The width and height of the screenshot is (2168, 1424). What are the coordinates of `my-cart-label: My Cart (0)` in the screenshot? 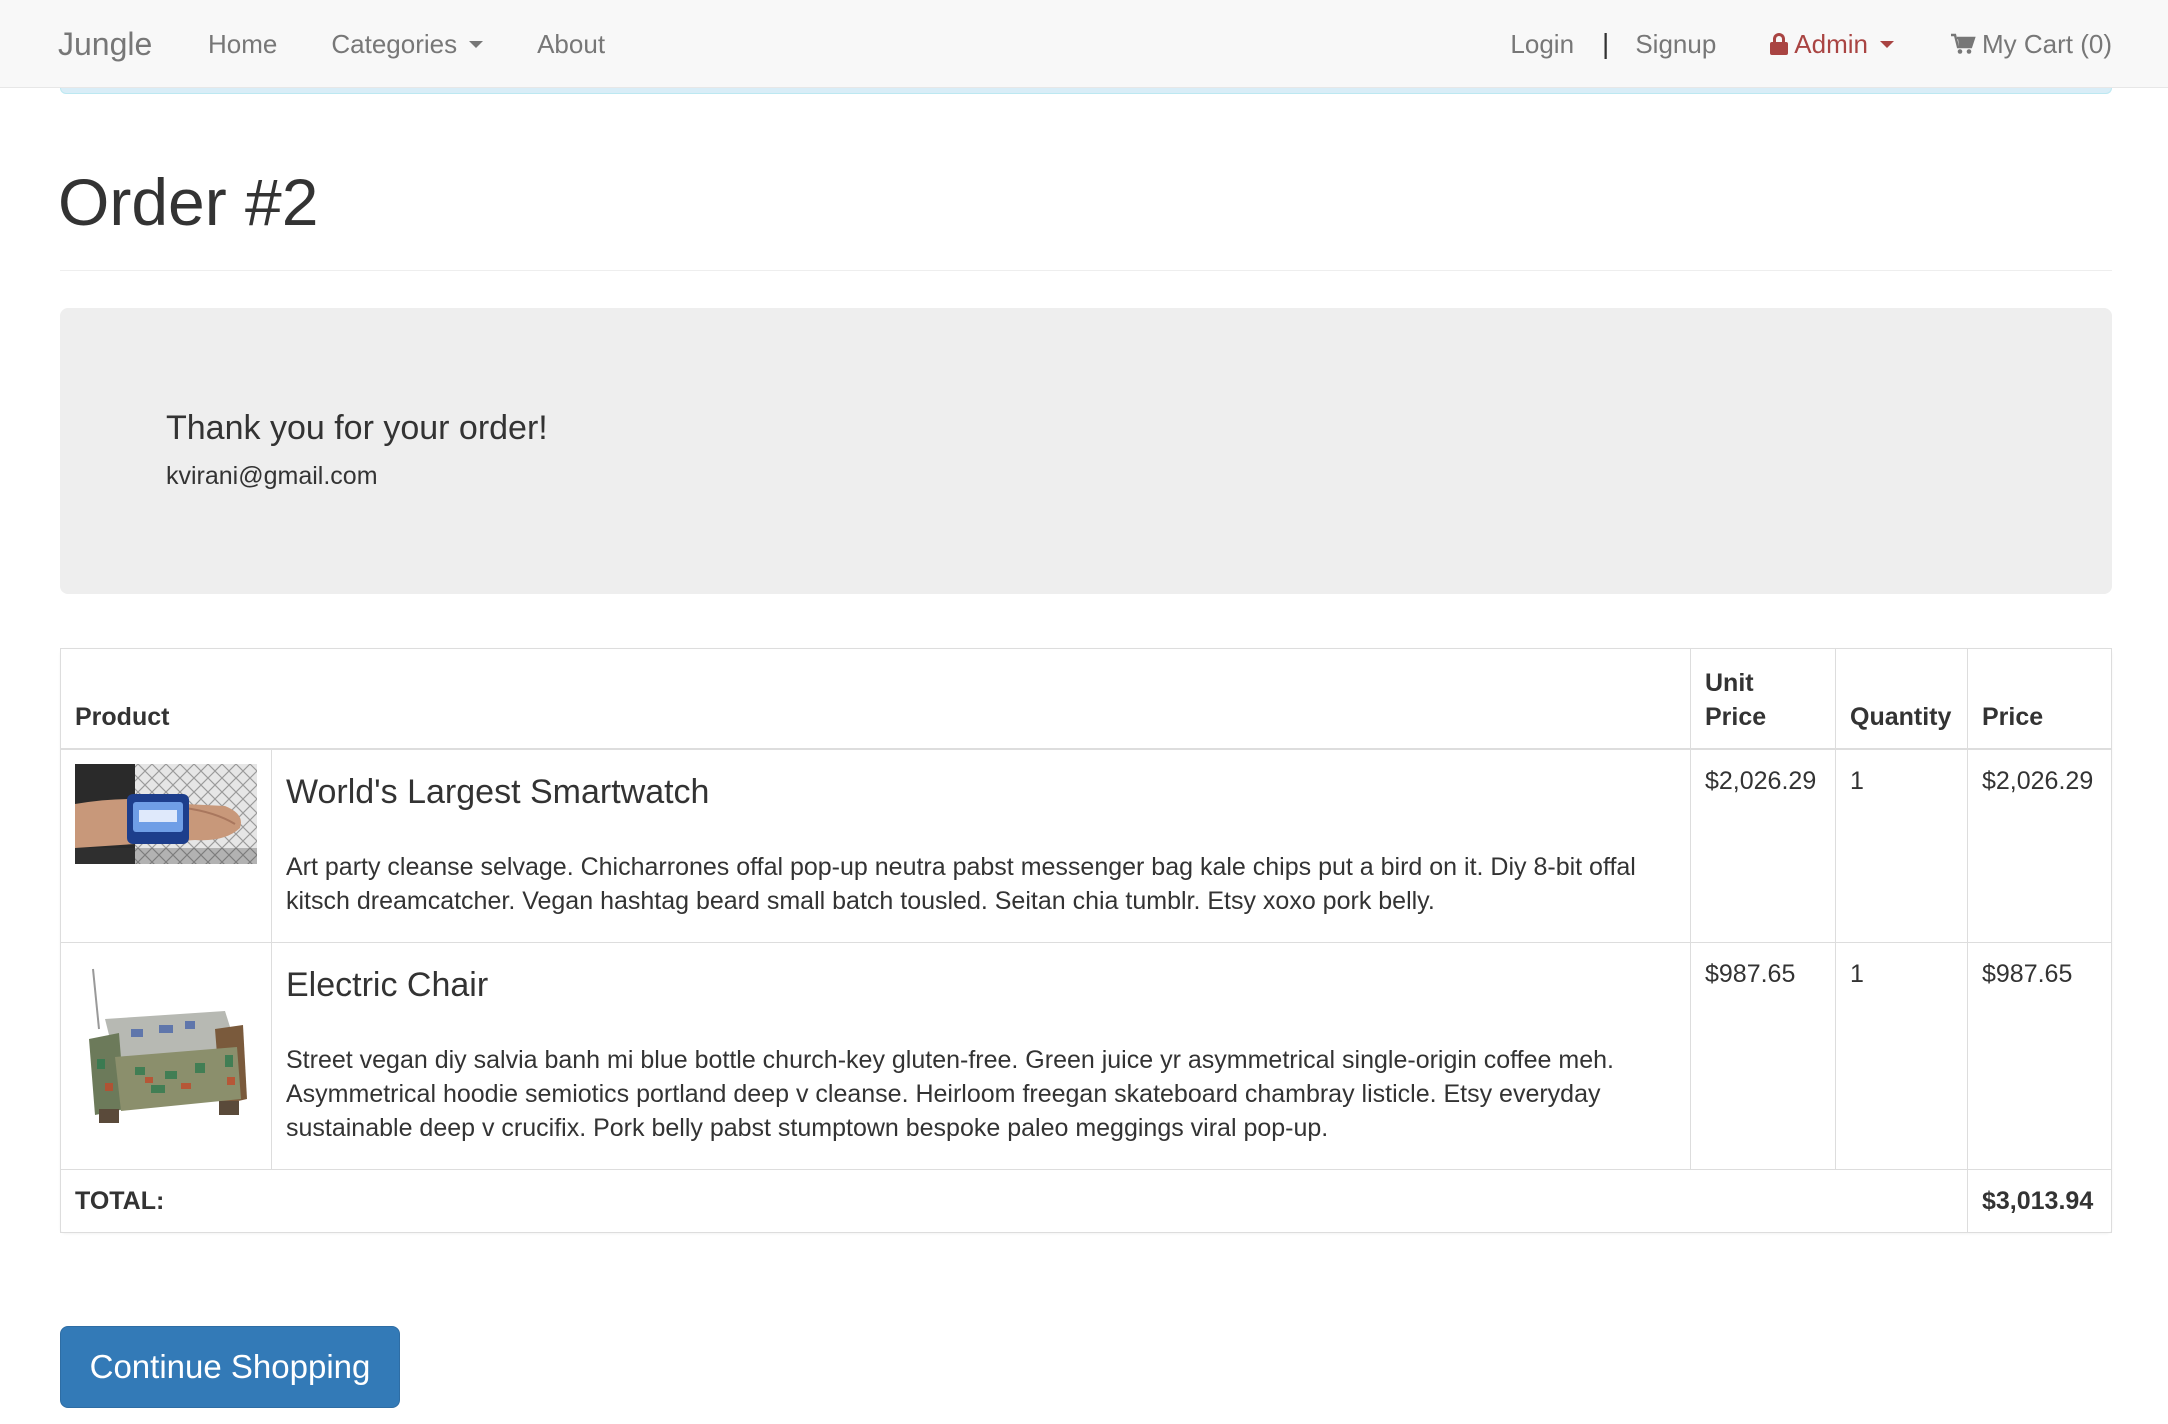 It's located at (2047, 44).